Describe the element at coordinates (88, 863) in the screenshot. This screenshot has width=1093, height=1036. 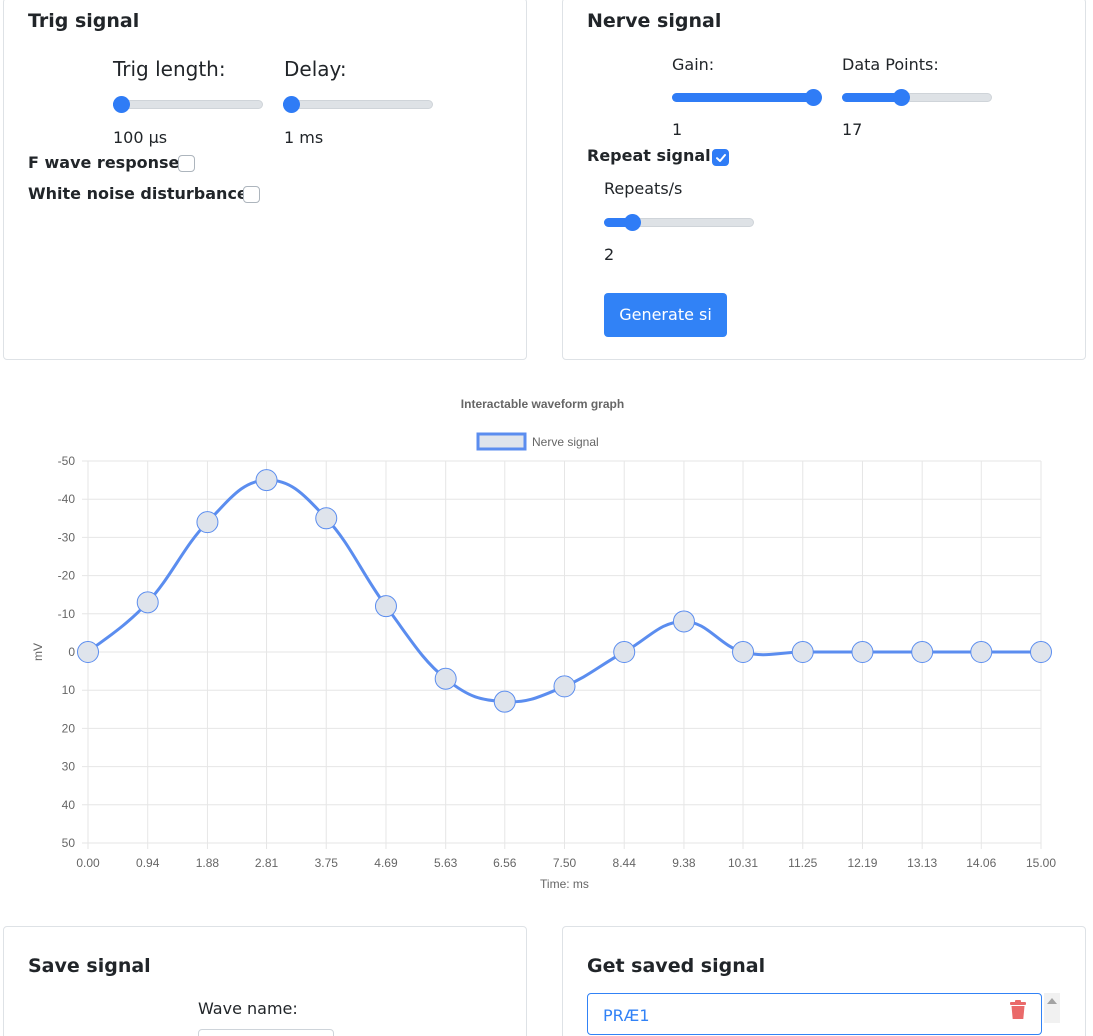
I see `x-tick-label: 0.00` at that location.